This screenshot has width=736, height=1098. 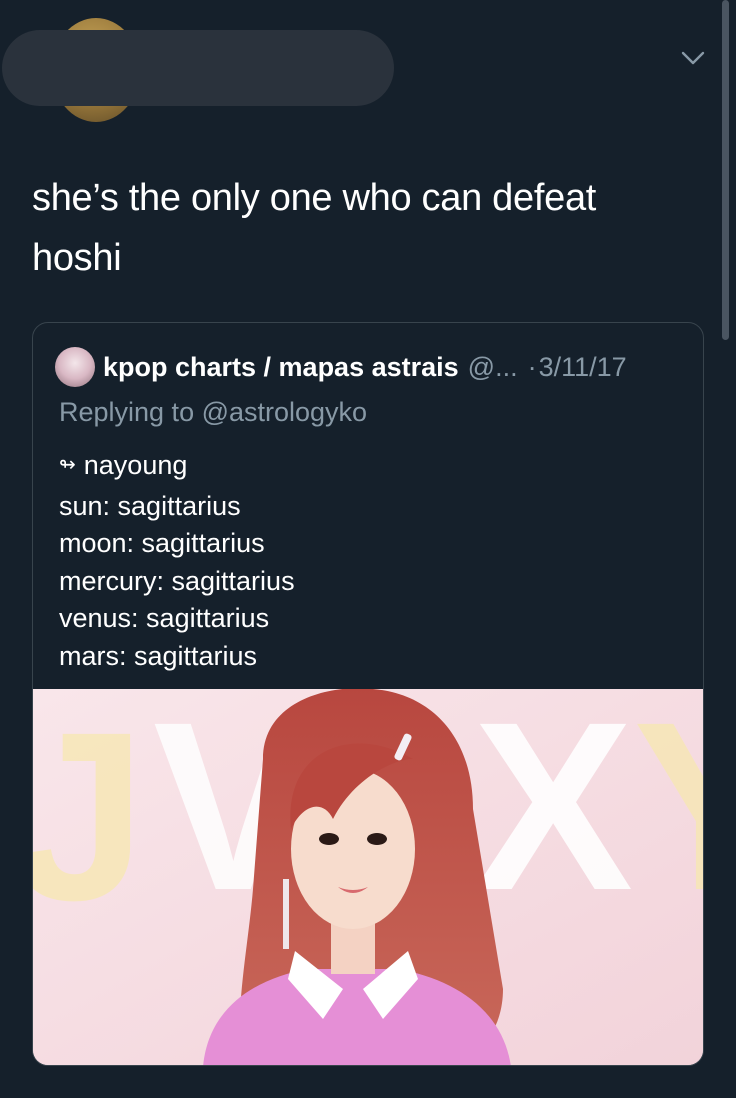 What do you see at coordinates (198, 68) in the screenshot?
I see `redacted-author-name` at bounding box center [198, 68].